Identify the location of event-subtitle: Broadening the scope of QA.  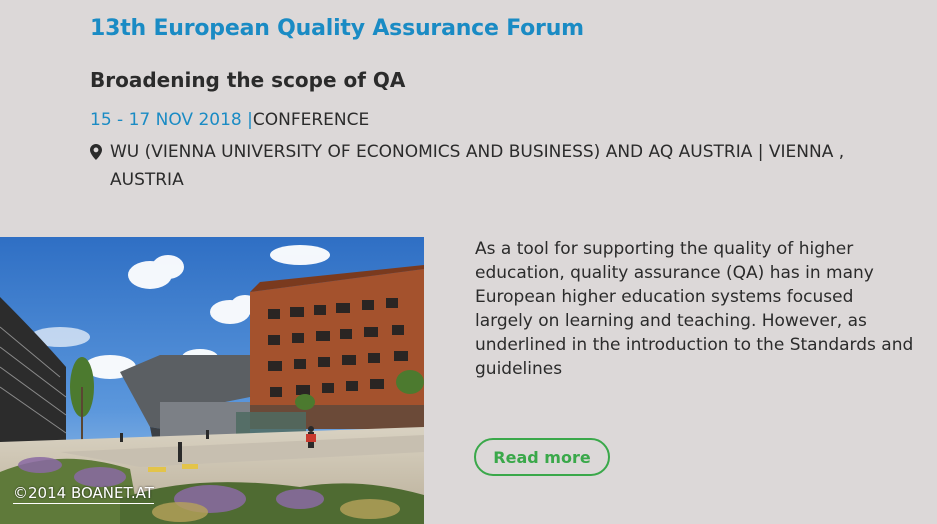
(248, 80).